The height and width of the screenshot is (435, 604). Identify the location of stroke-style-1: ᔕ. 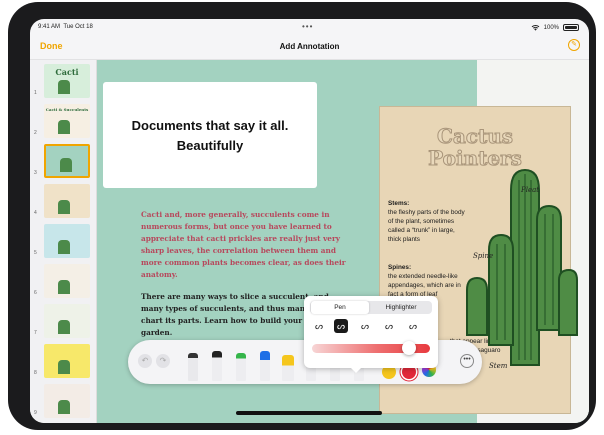
(319, 326).